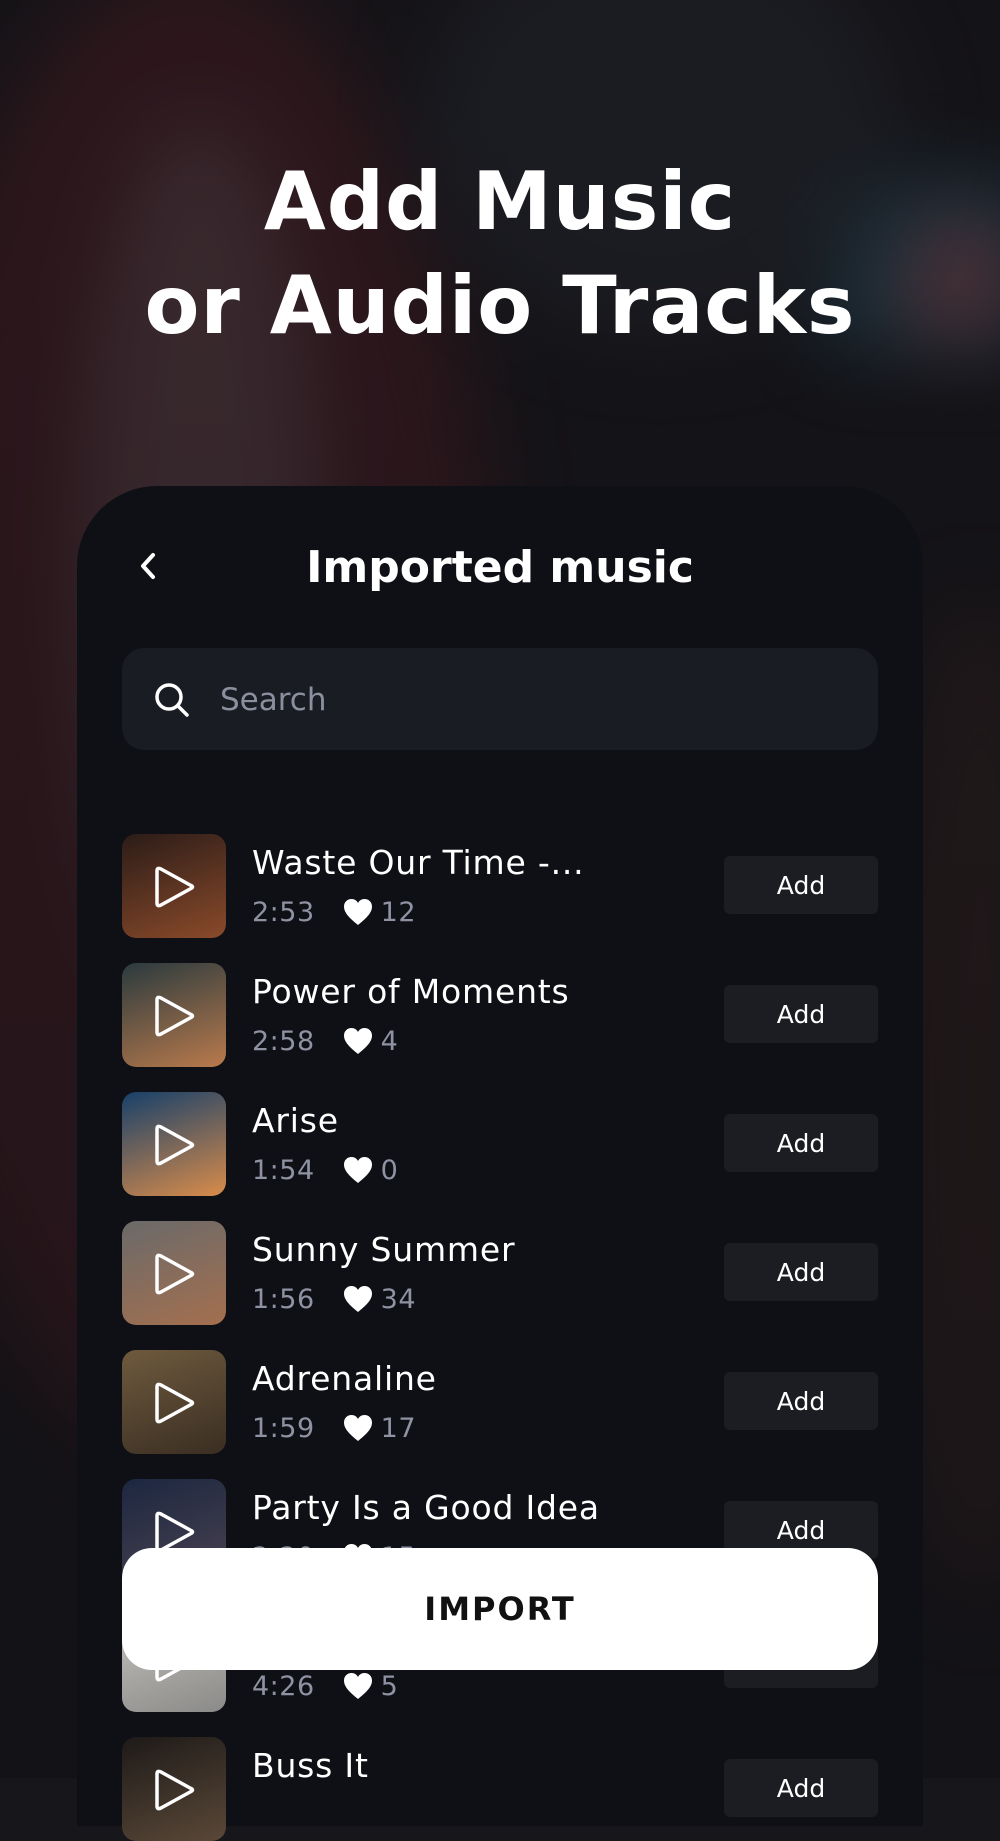  I want to click on import-button: IMPORT, so click(500, 1609).